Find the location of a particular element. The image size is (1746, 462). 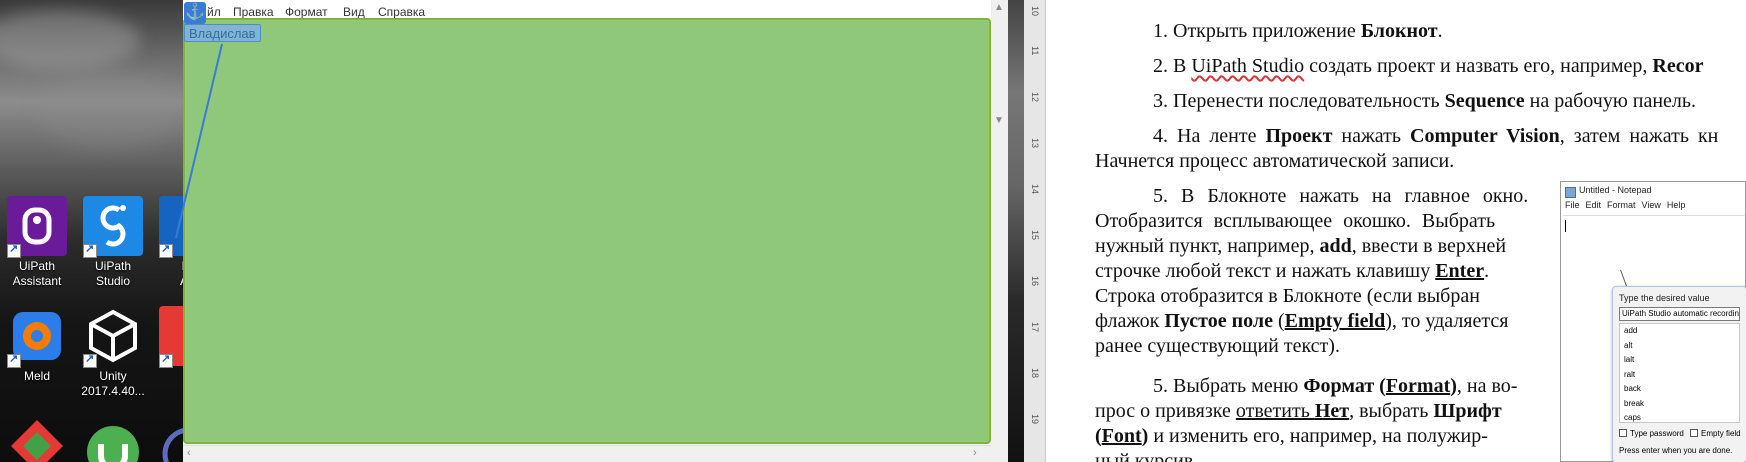

embedded-menu-item: Format is located at coordinates (1621, 205).